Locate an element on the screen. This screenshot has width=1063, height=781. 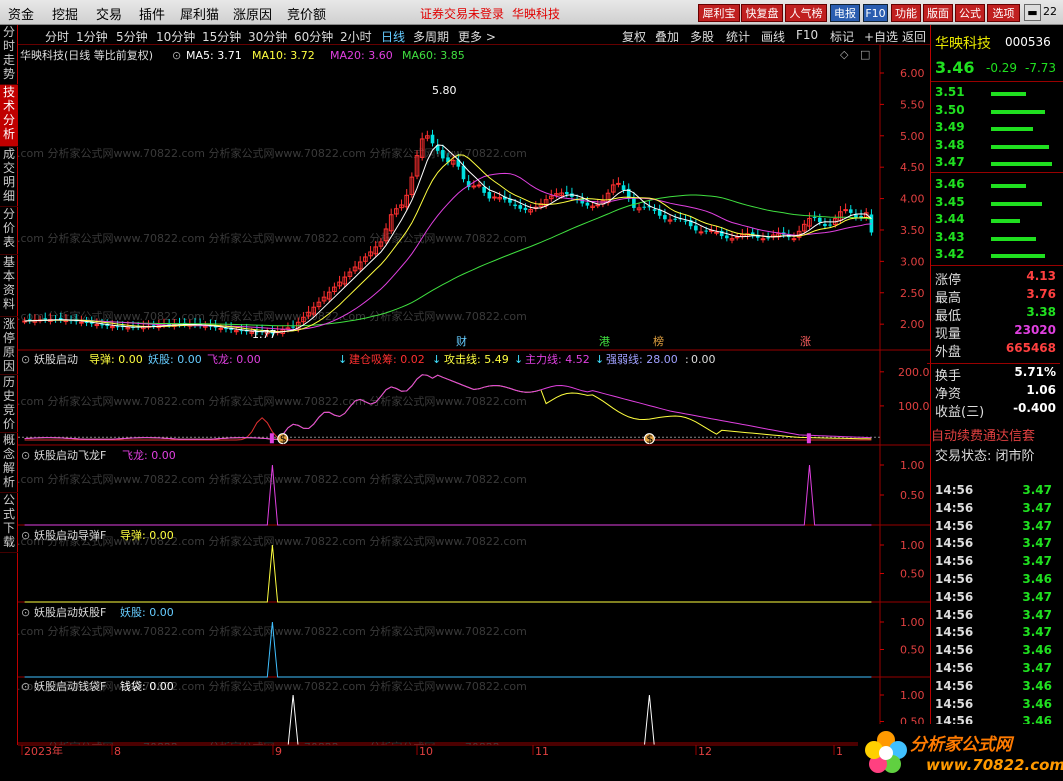
stock-name: 华映科技 is located at coordinates (963, 44).